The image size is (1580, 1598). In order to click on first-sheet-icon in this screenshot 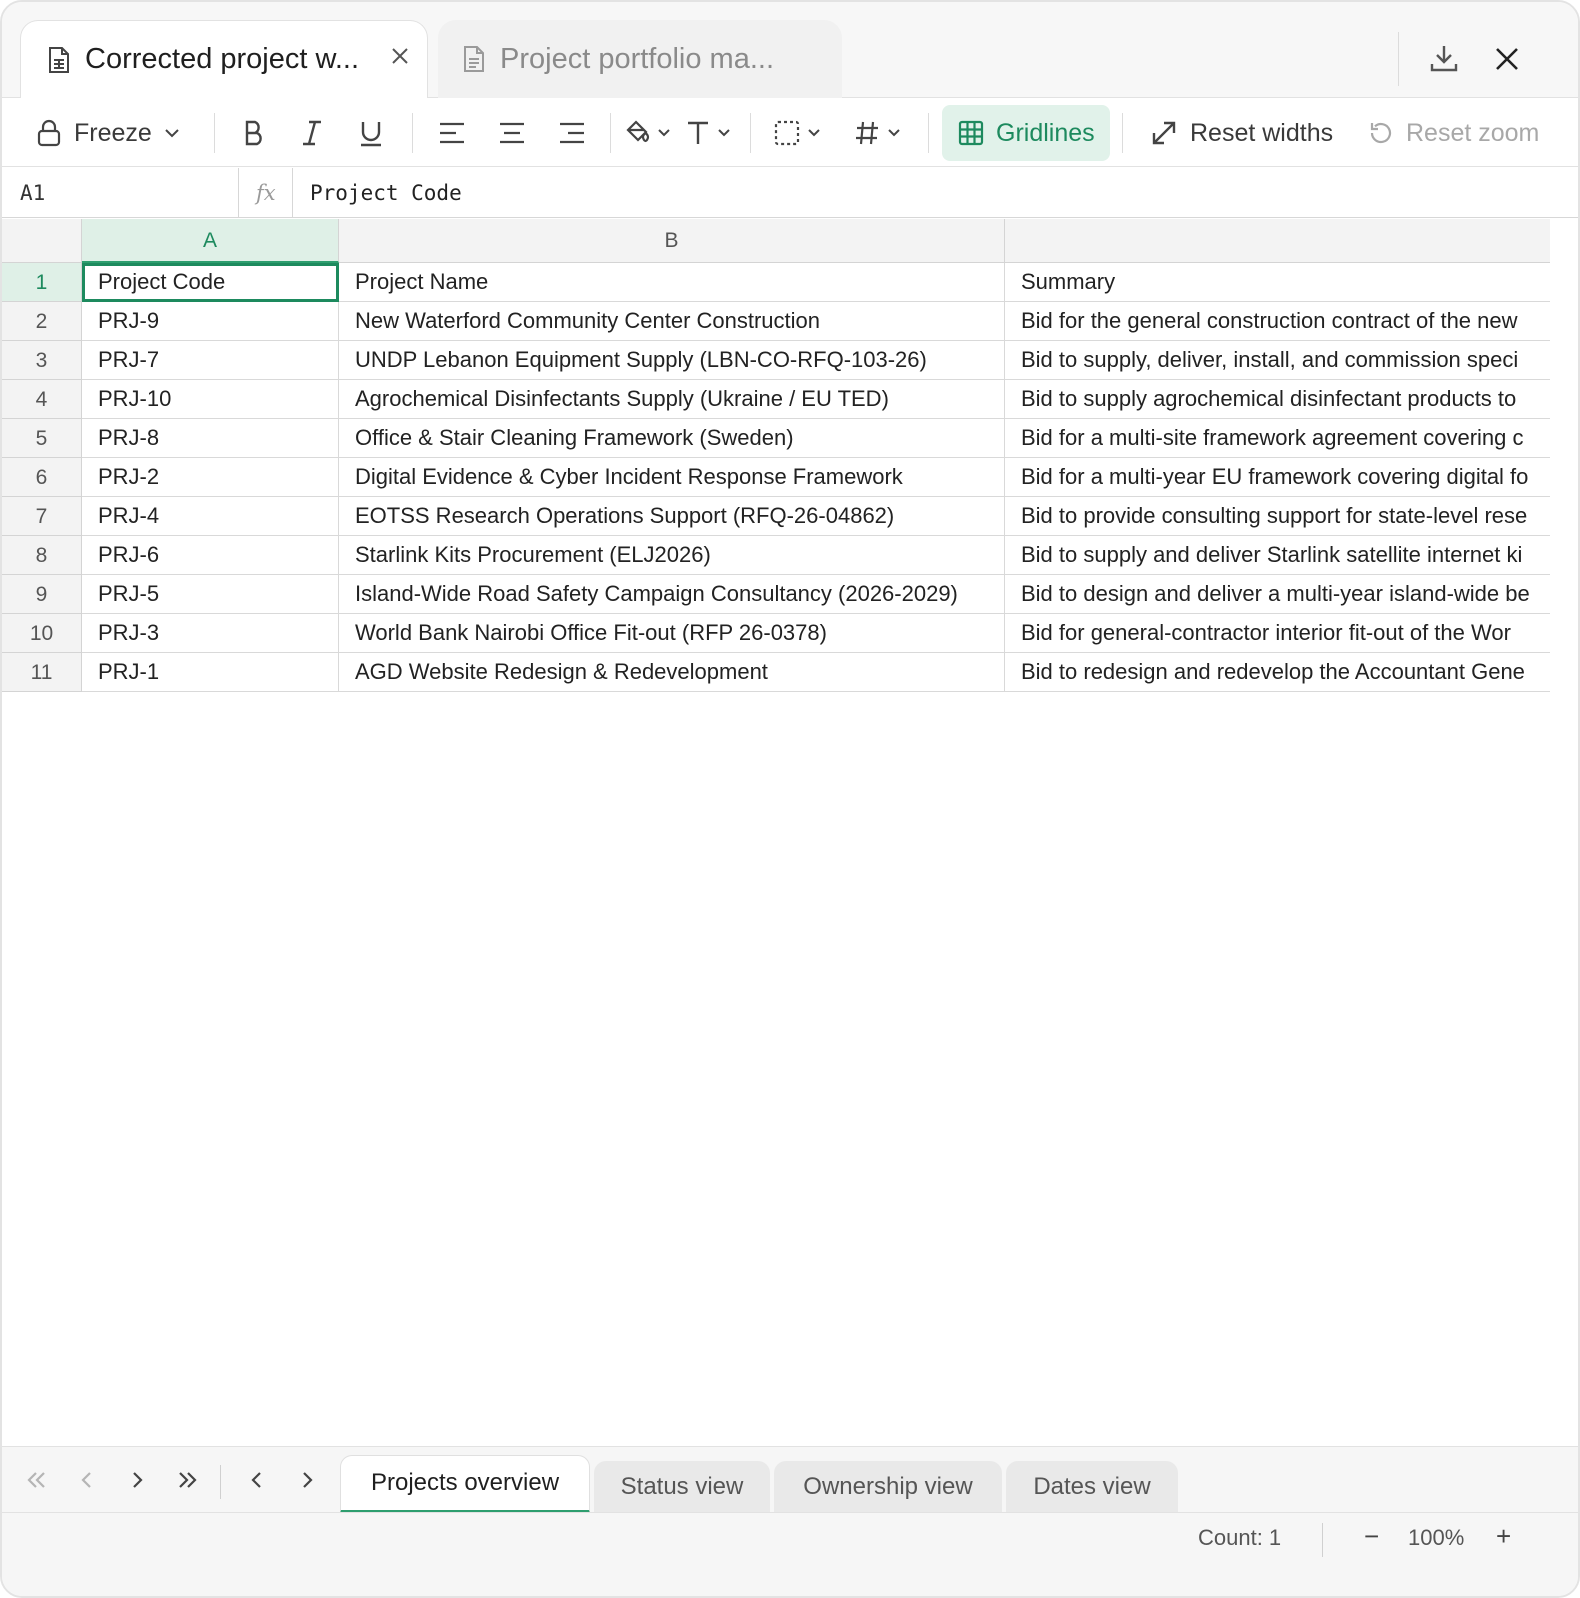, I will do `click(37, 1480)`.